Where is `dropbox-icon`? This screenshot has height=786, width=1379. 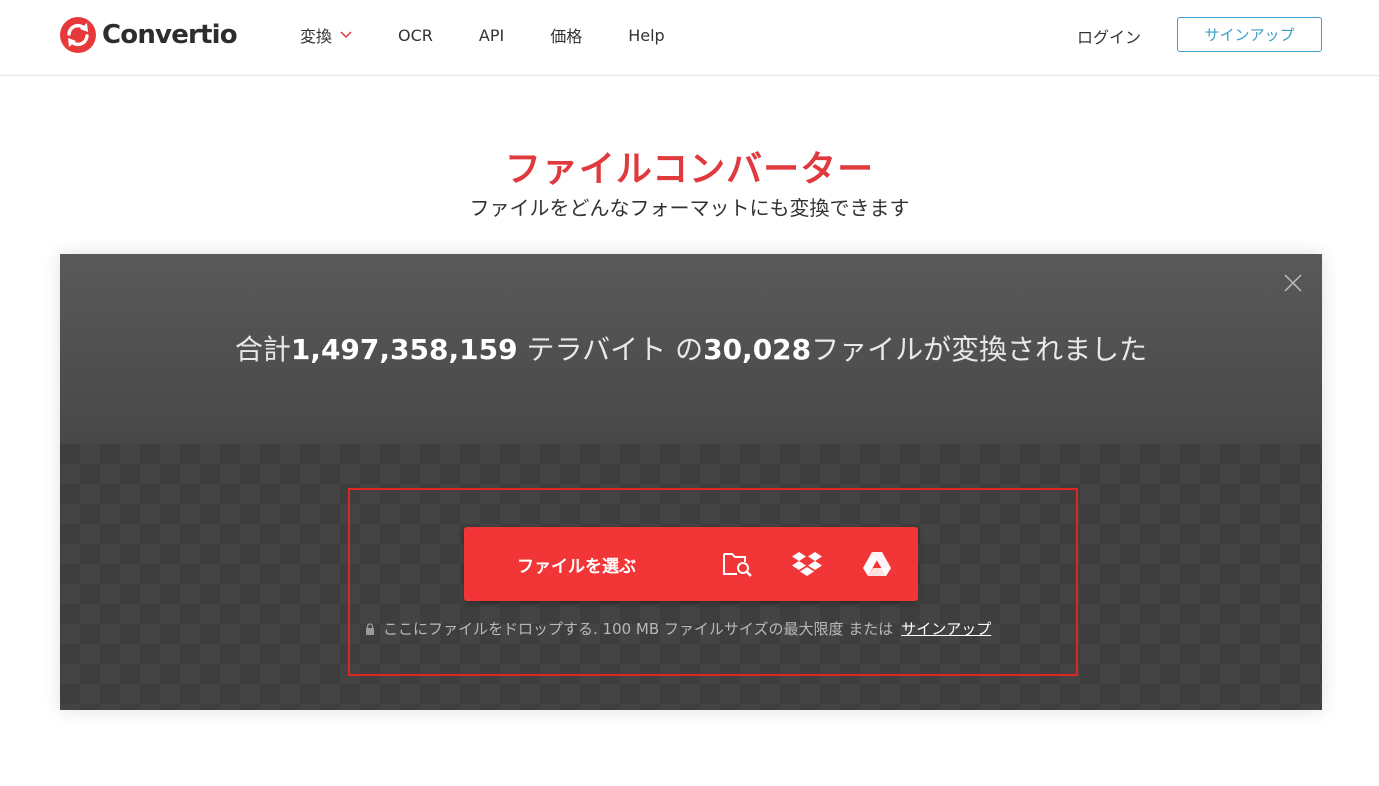 dropbox-icon is located at coordinates (807, 564).